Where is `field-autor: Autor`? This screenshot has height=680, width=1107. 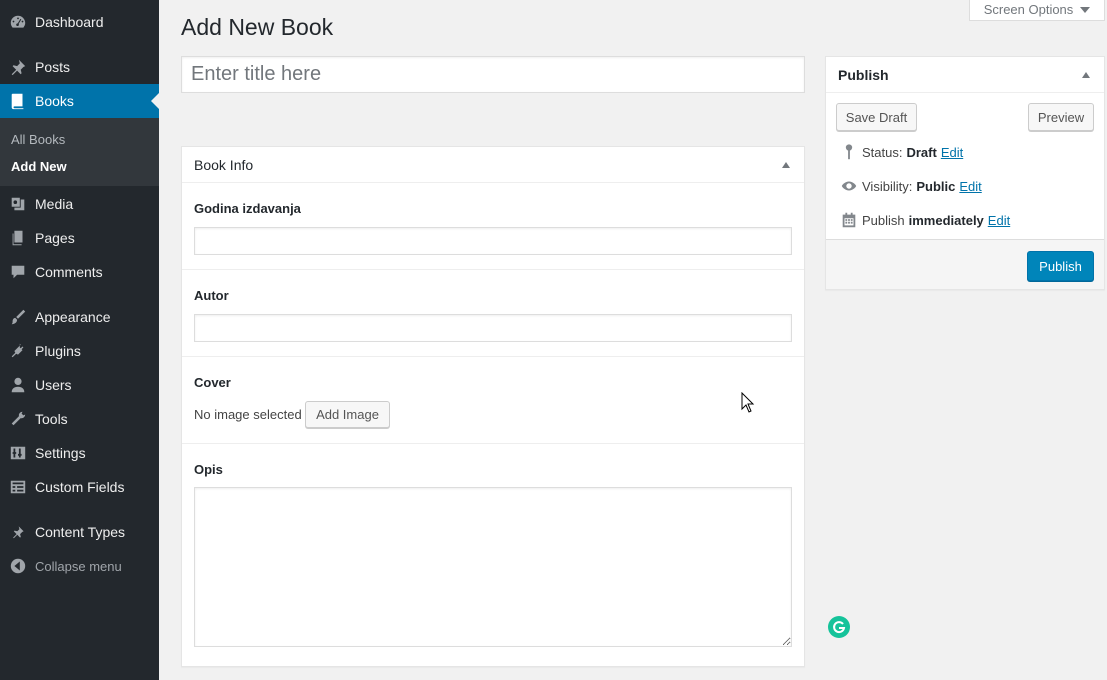 field-autor: Autor is located at coordinates (493, 313).